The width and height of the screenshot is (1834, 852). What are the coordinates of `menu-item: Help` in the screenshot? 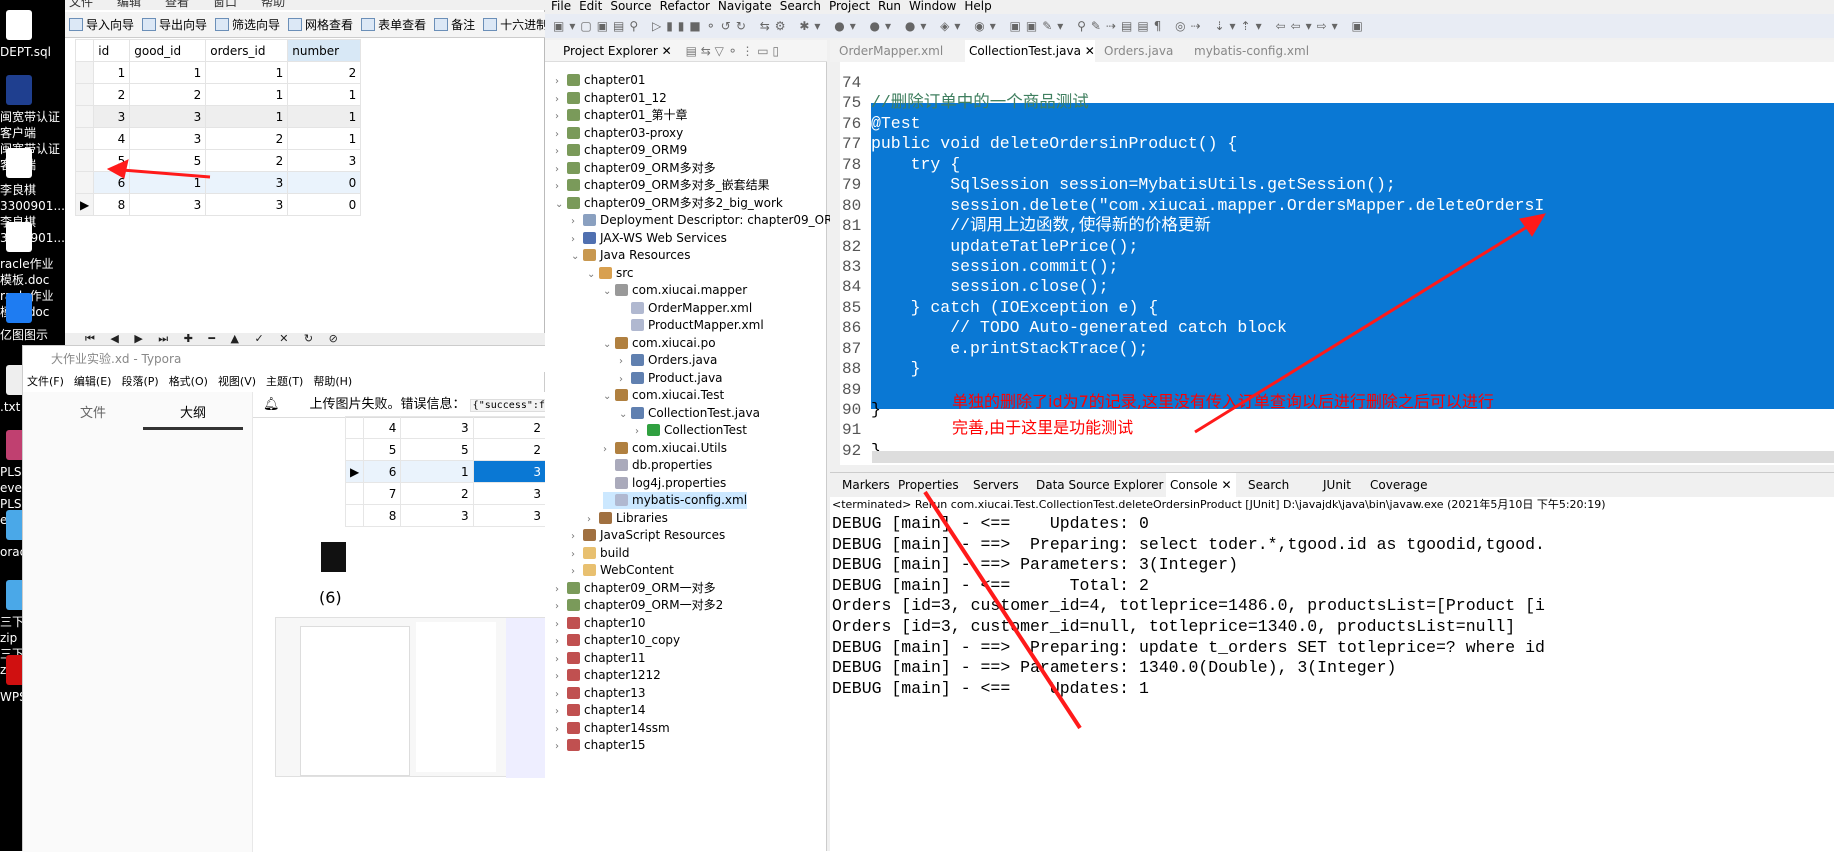 It's located at (977, 6).